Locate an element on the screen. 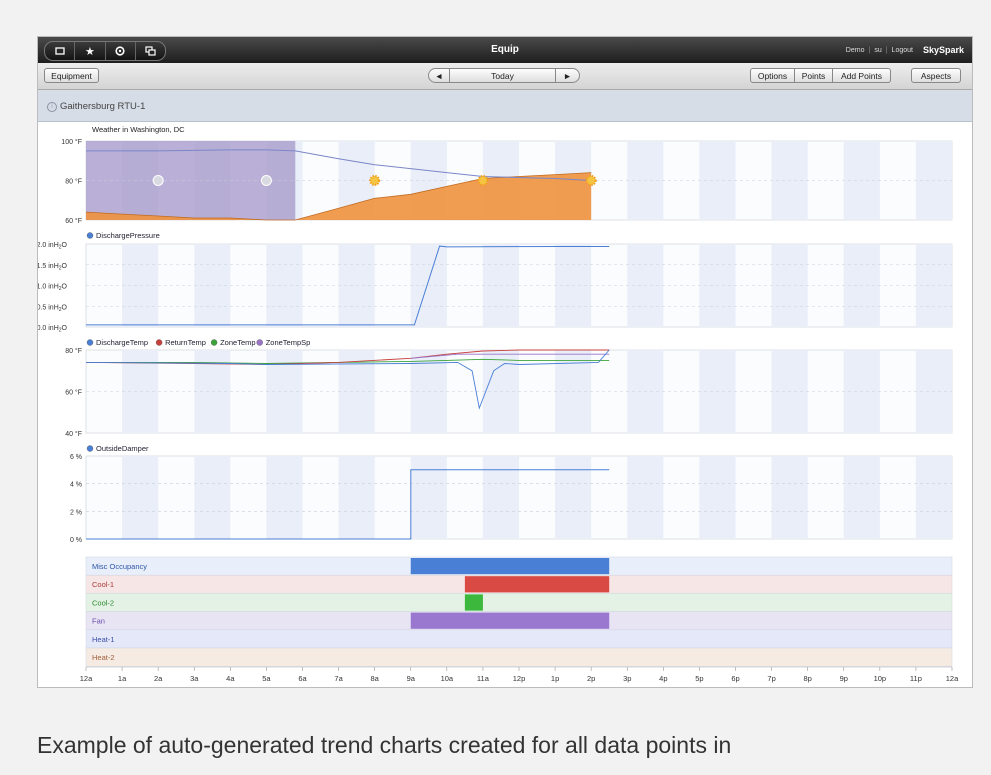 This screenshot has height=775, width=991. bool-row-label: Cool-1 is located at coordinates (103, 584).